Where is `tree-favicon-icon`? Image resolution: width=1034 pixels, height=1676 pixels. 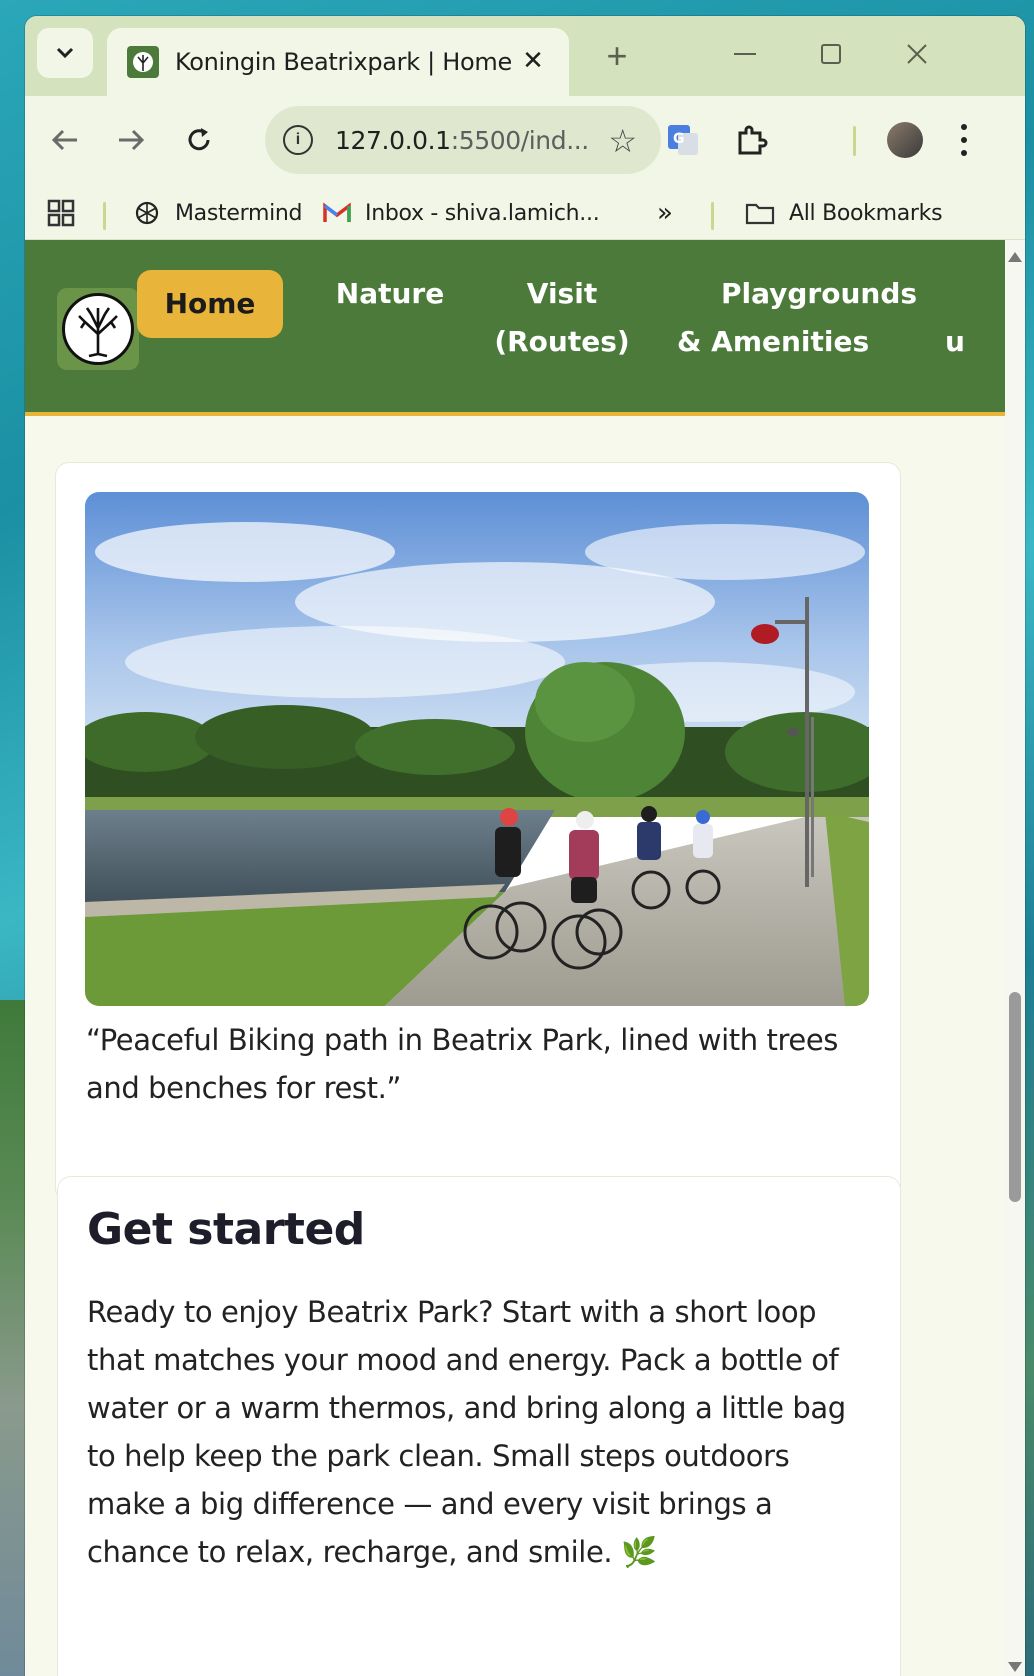
tree-favicon-icon is located at coordinates (143, 62).